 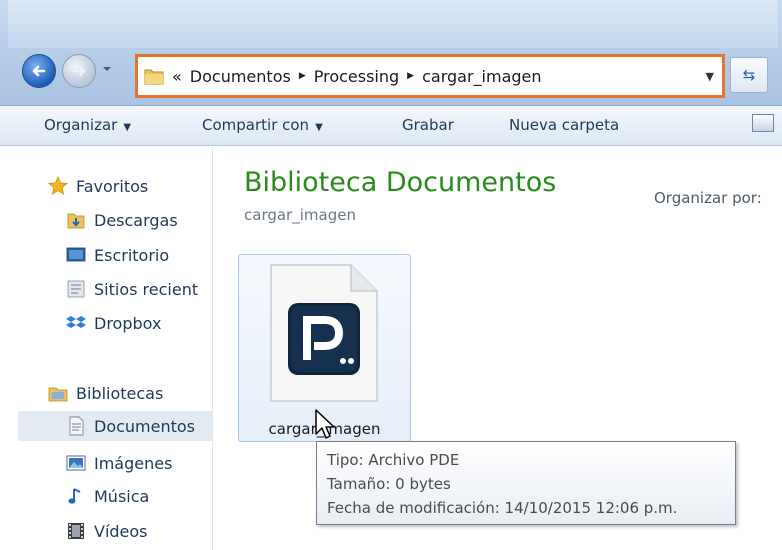 I want to click on library-subtitle: cargar_imagen, so click(x=300, y=215).